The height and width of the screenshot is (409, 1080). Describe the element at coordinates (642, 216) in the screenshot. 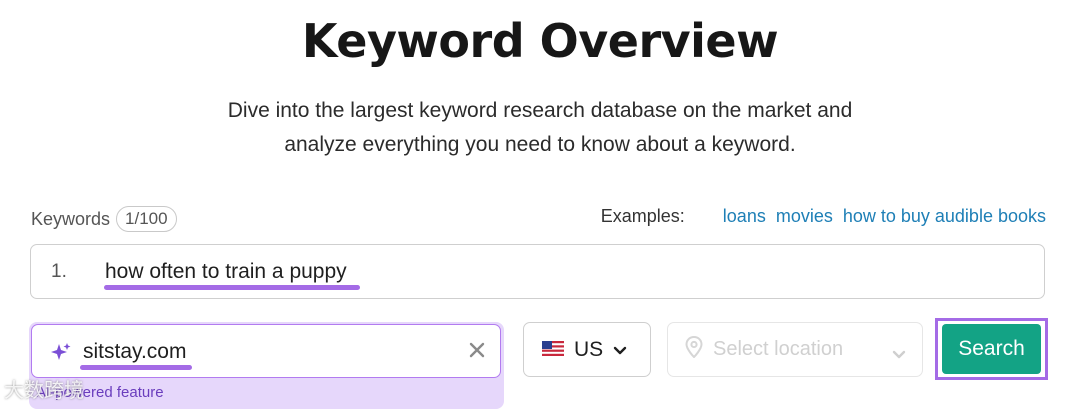

I see `examples-label: Examples:` at that location.